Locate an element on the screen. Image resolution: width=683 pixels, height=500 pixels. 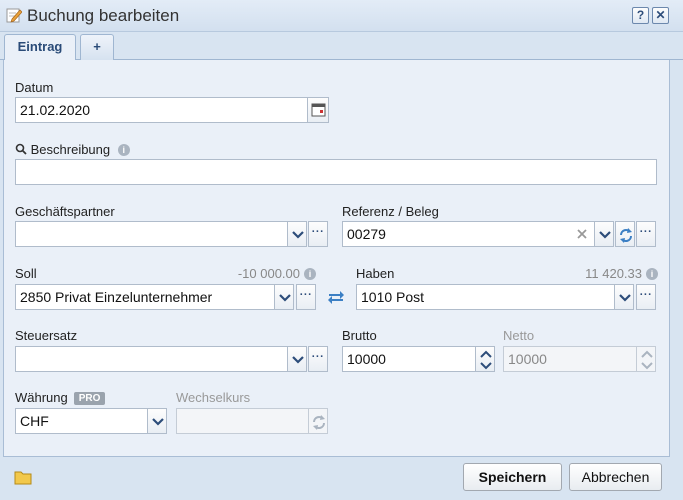
soll-field: 2850 Privat Einzelunternehmer is located at coordinates (145, 297).